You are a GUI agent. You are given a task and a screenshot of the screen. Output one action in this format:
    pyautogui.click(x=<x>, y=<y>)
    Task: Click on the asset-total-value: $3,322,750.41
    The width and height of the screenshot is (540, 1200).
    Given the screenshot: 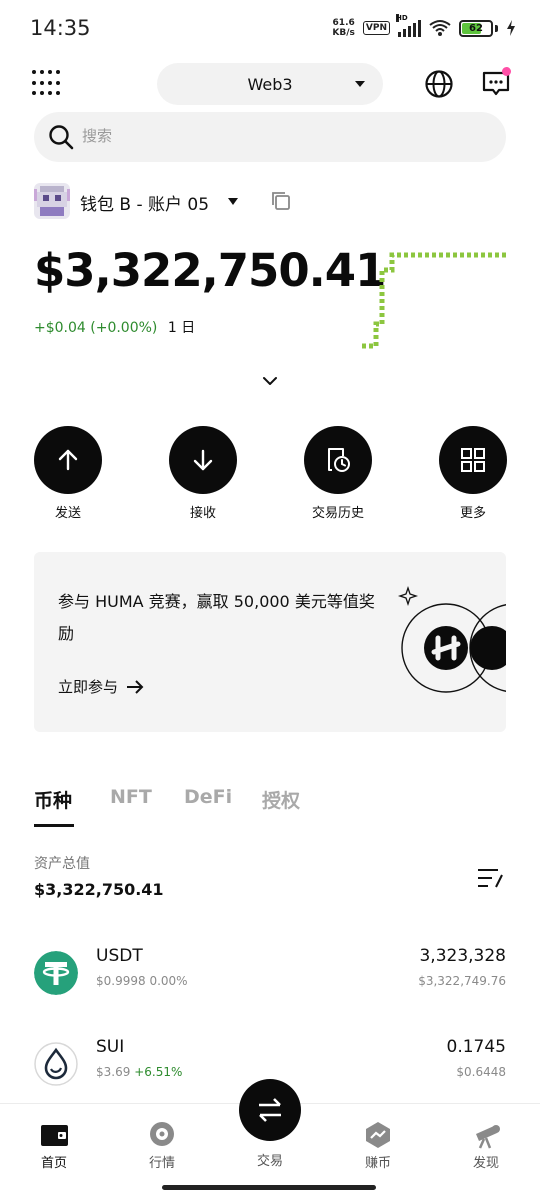 What is the action you would take?
    pyautogui.click(x=99, y=889)
    